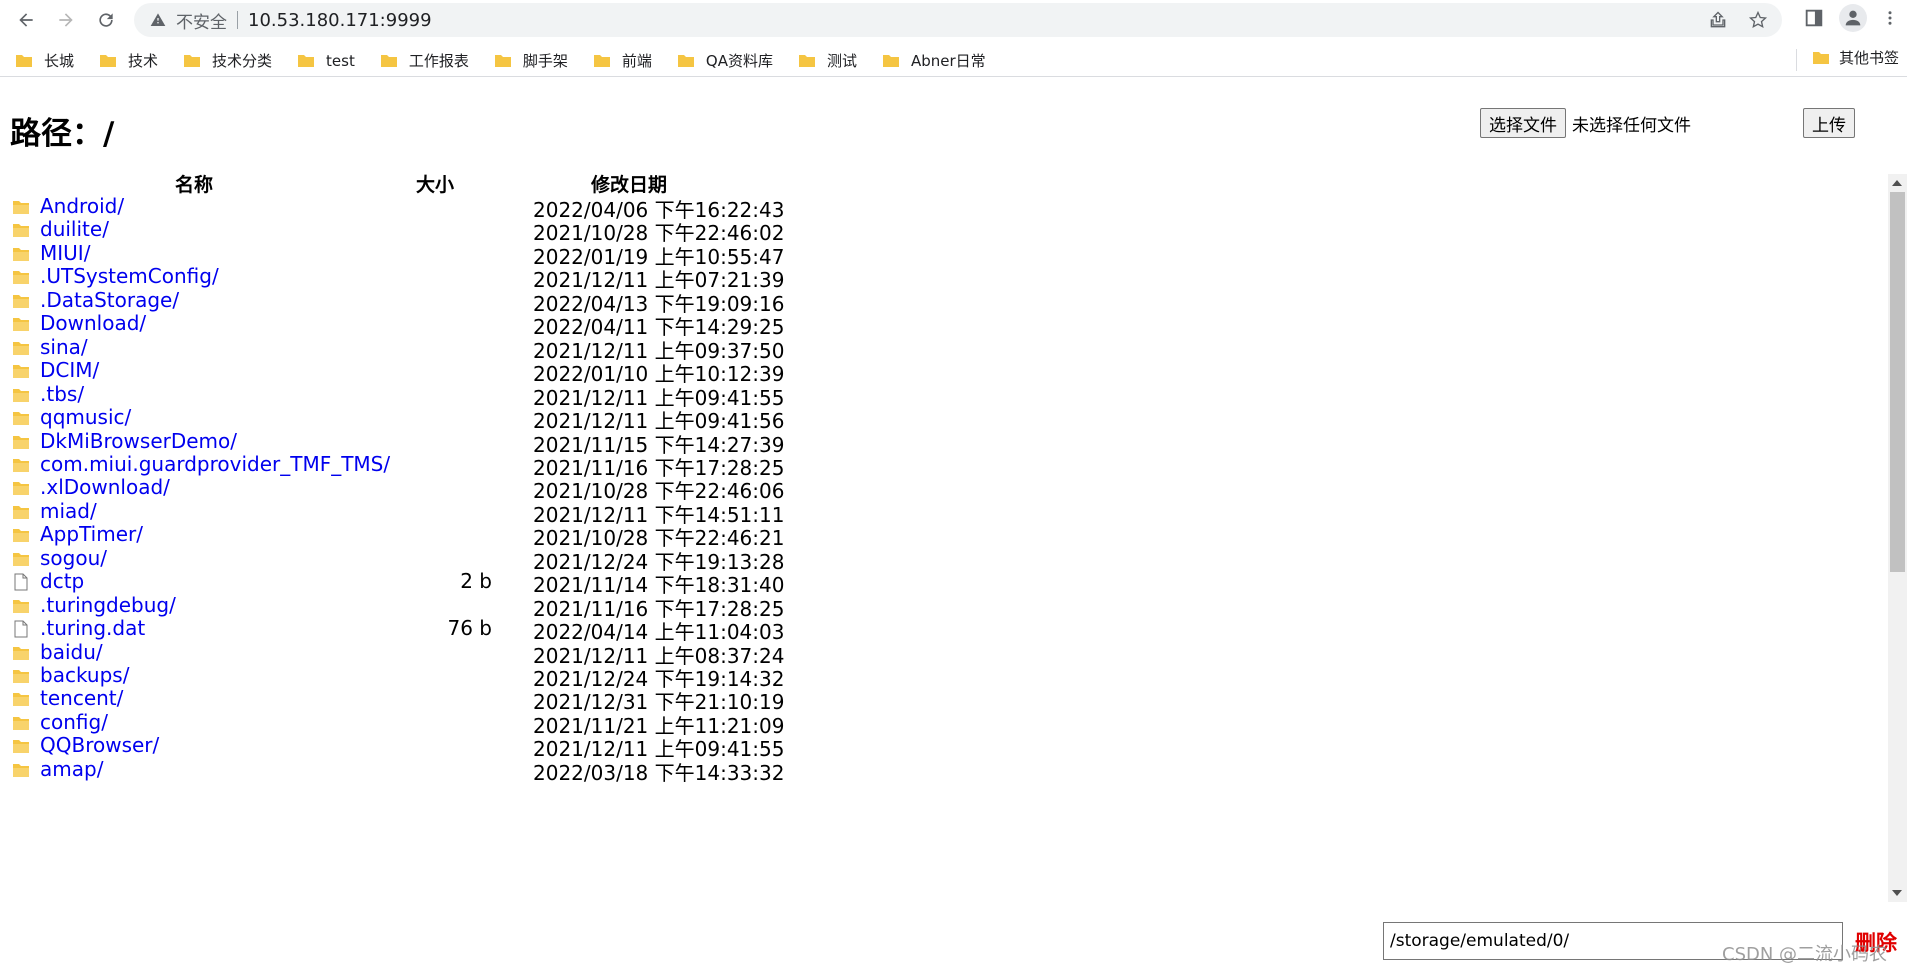  What do you see at coordinates (158, 20) in the screenshot?
I see `warning-icon` at bounding box center [158, 20].